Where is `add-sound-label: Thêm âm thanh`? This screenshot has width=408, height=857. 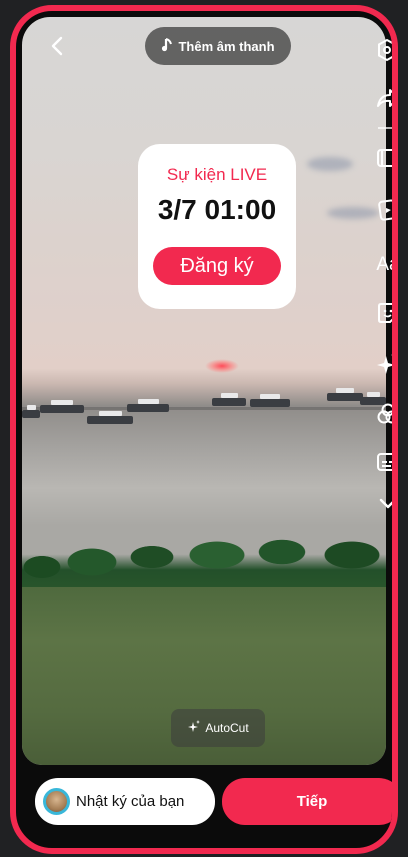 add-sound-label: Thêm âm thanh is located at coordinates (226, 46).